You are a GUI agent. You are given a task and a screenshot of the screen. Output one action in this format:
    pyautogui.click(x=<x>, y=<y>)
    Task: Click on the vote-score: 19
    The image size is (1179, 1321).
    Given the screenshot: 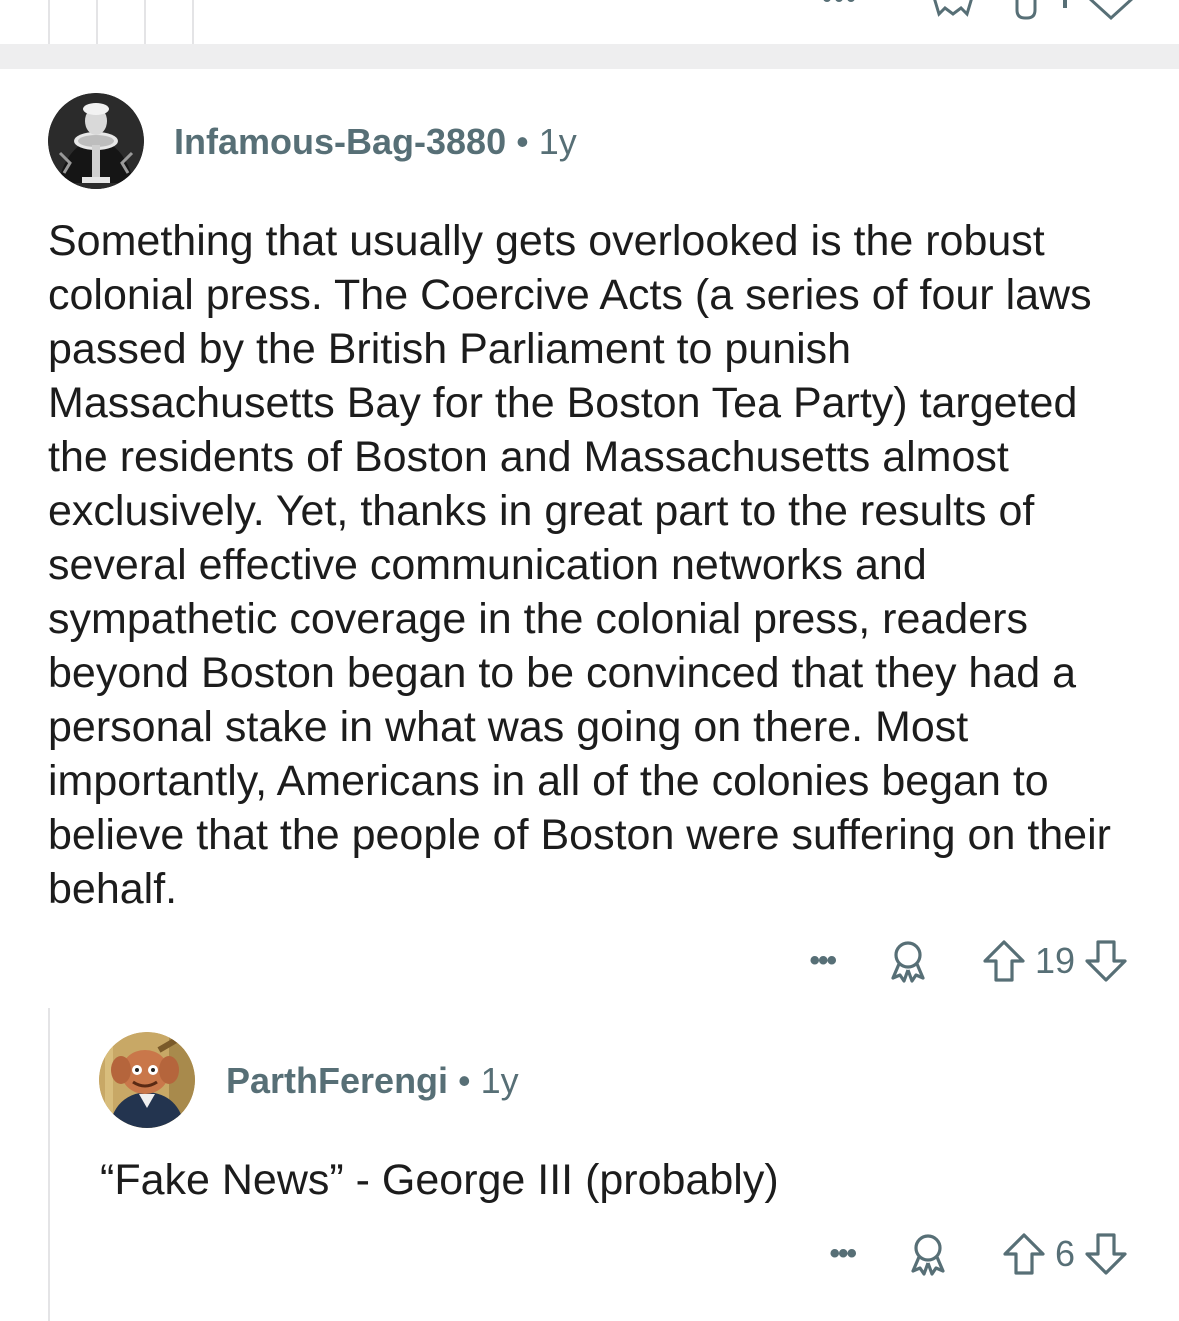 What is the action you would take?
    pyautogui.click(x=1054, y=960)
    